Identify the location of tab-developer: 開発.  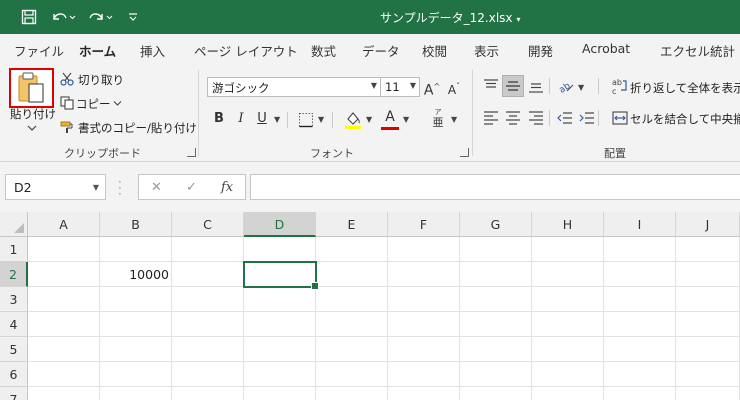
(540, 50).